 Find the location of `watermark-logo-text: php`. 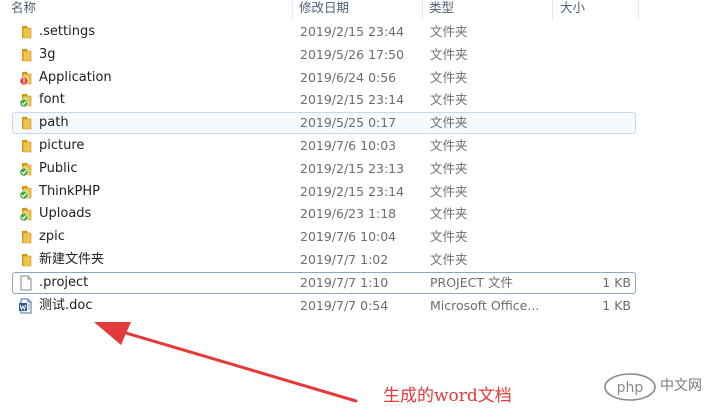

watermark-logo-text: php is located at coordinates (630, 388).